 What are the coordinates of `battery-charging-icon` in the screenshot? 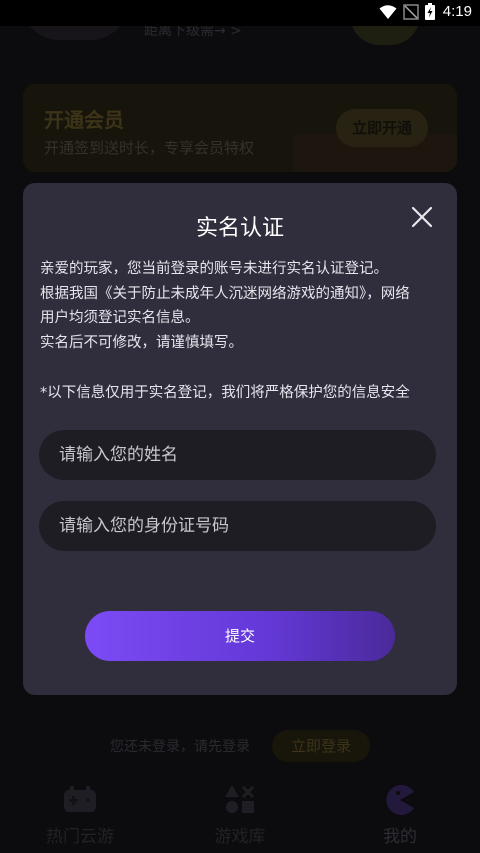 It's located at (429, 11).